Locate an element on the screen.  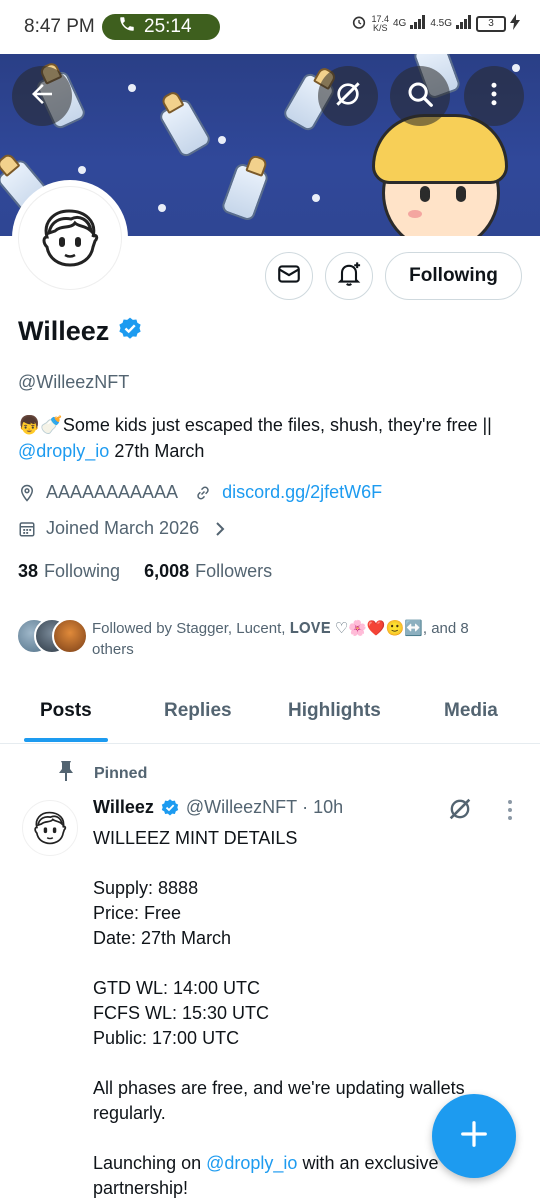
following-button: Following is located at coordinates (453, 276).